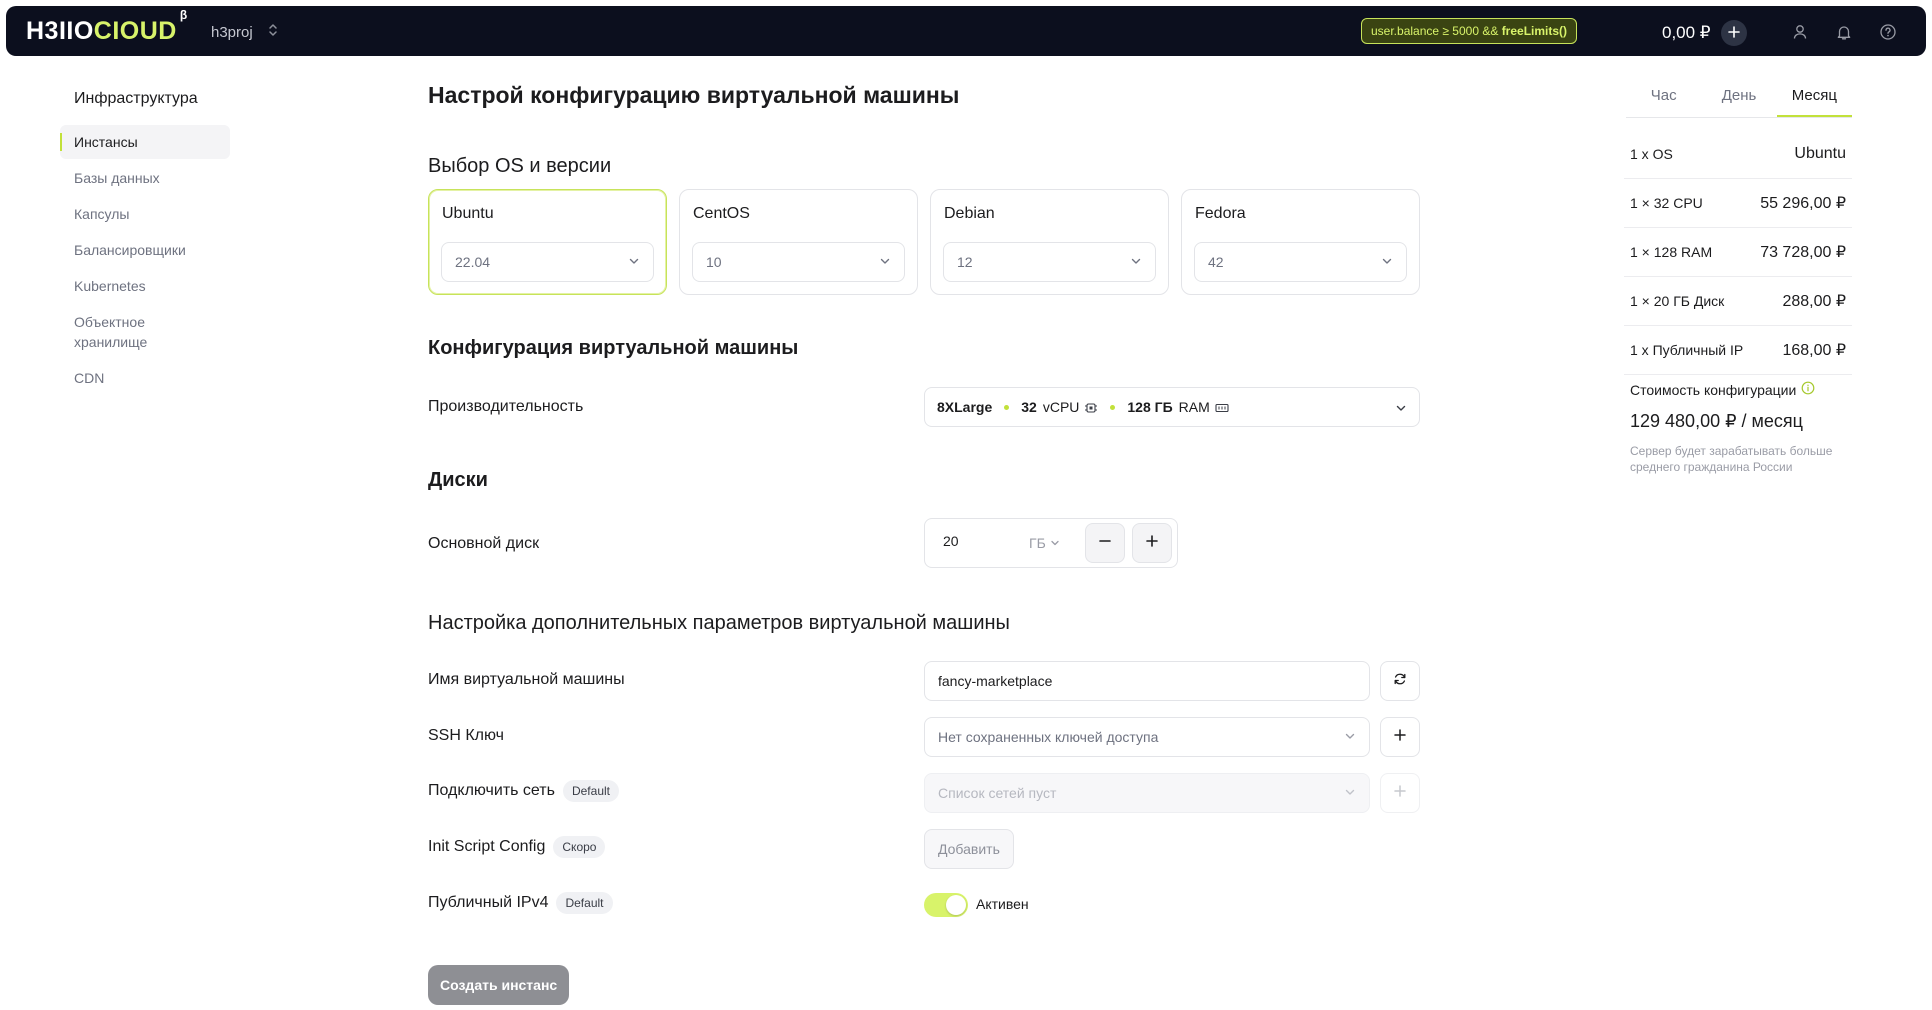  I want to click on ssh-key-select: Нет сохраненных ключей доступа, so click(1147, 737).